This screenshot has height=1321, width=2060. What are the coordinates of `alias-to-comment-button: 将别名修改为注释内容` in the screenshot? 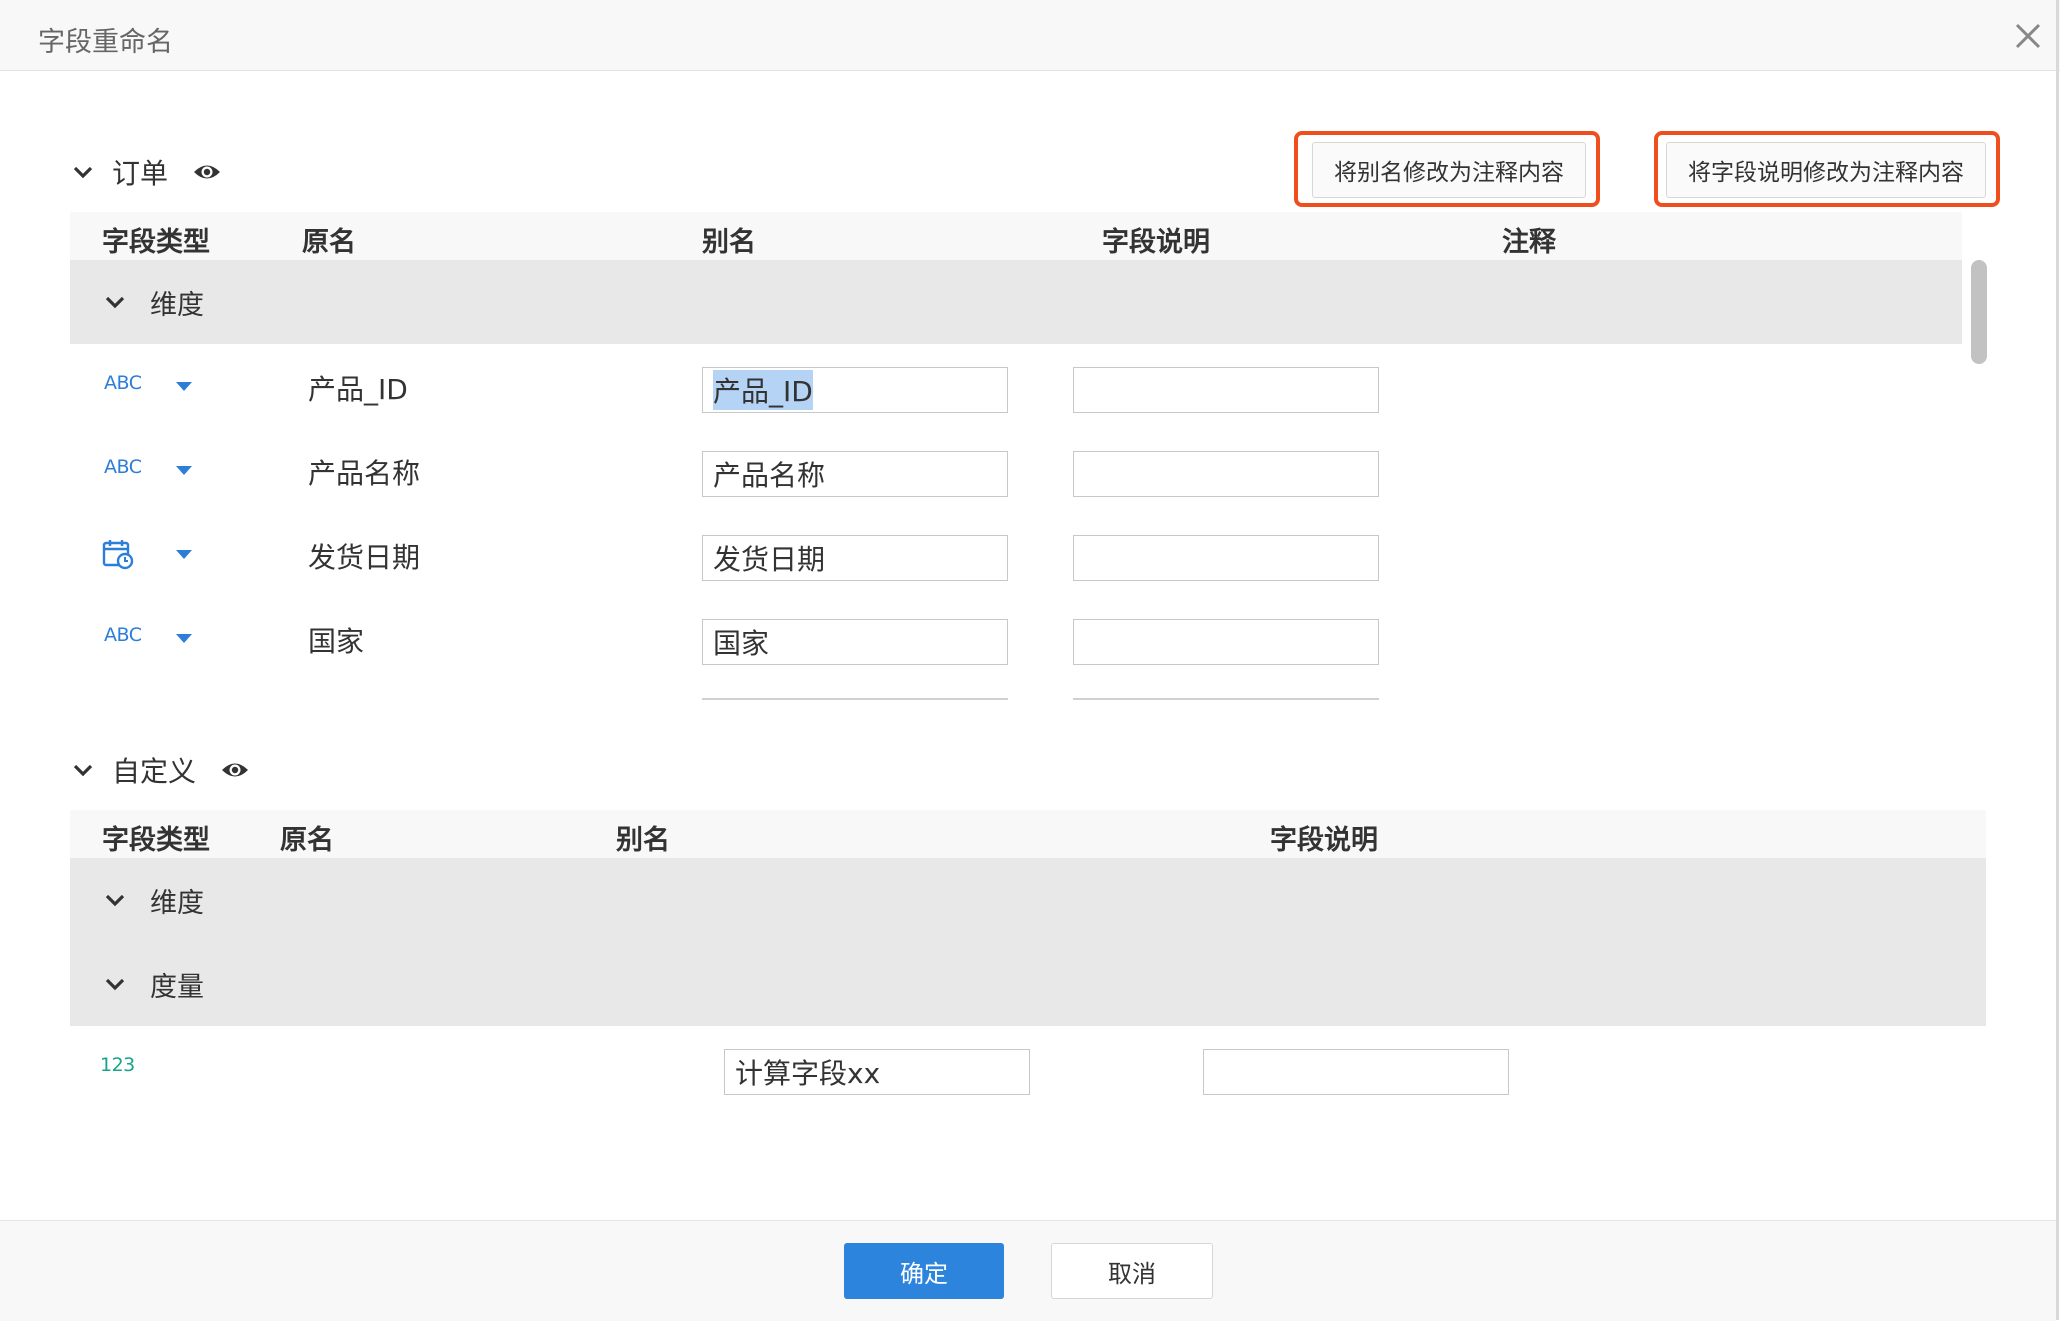 It's located at (1449, 170).